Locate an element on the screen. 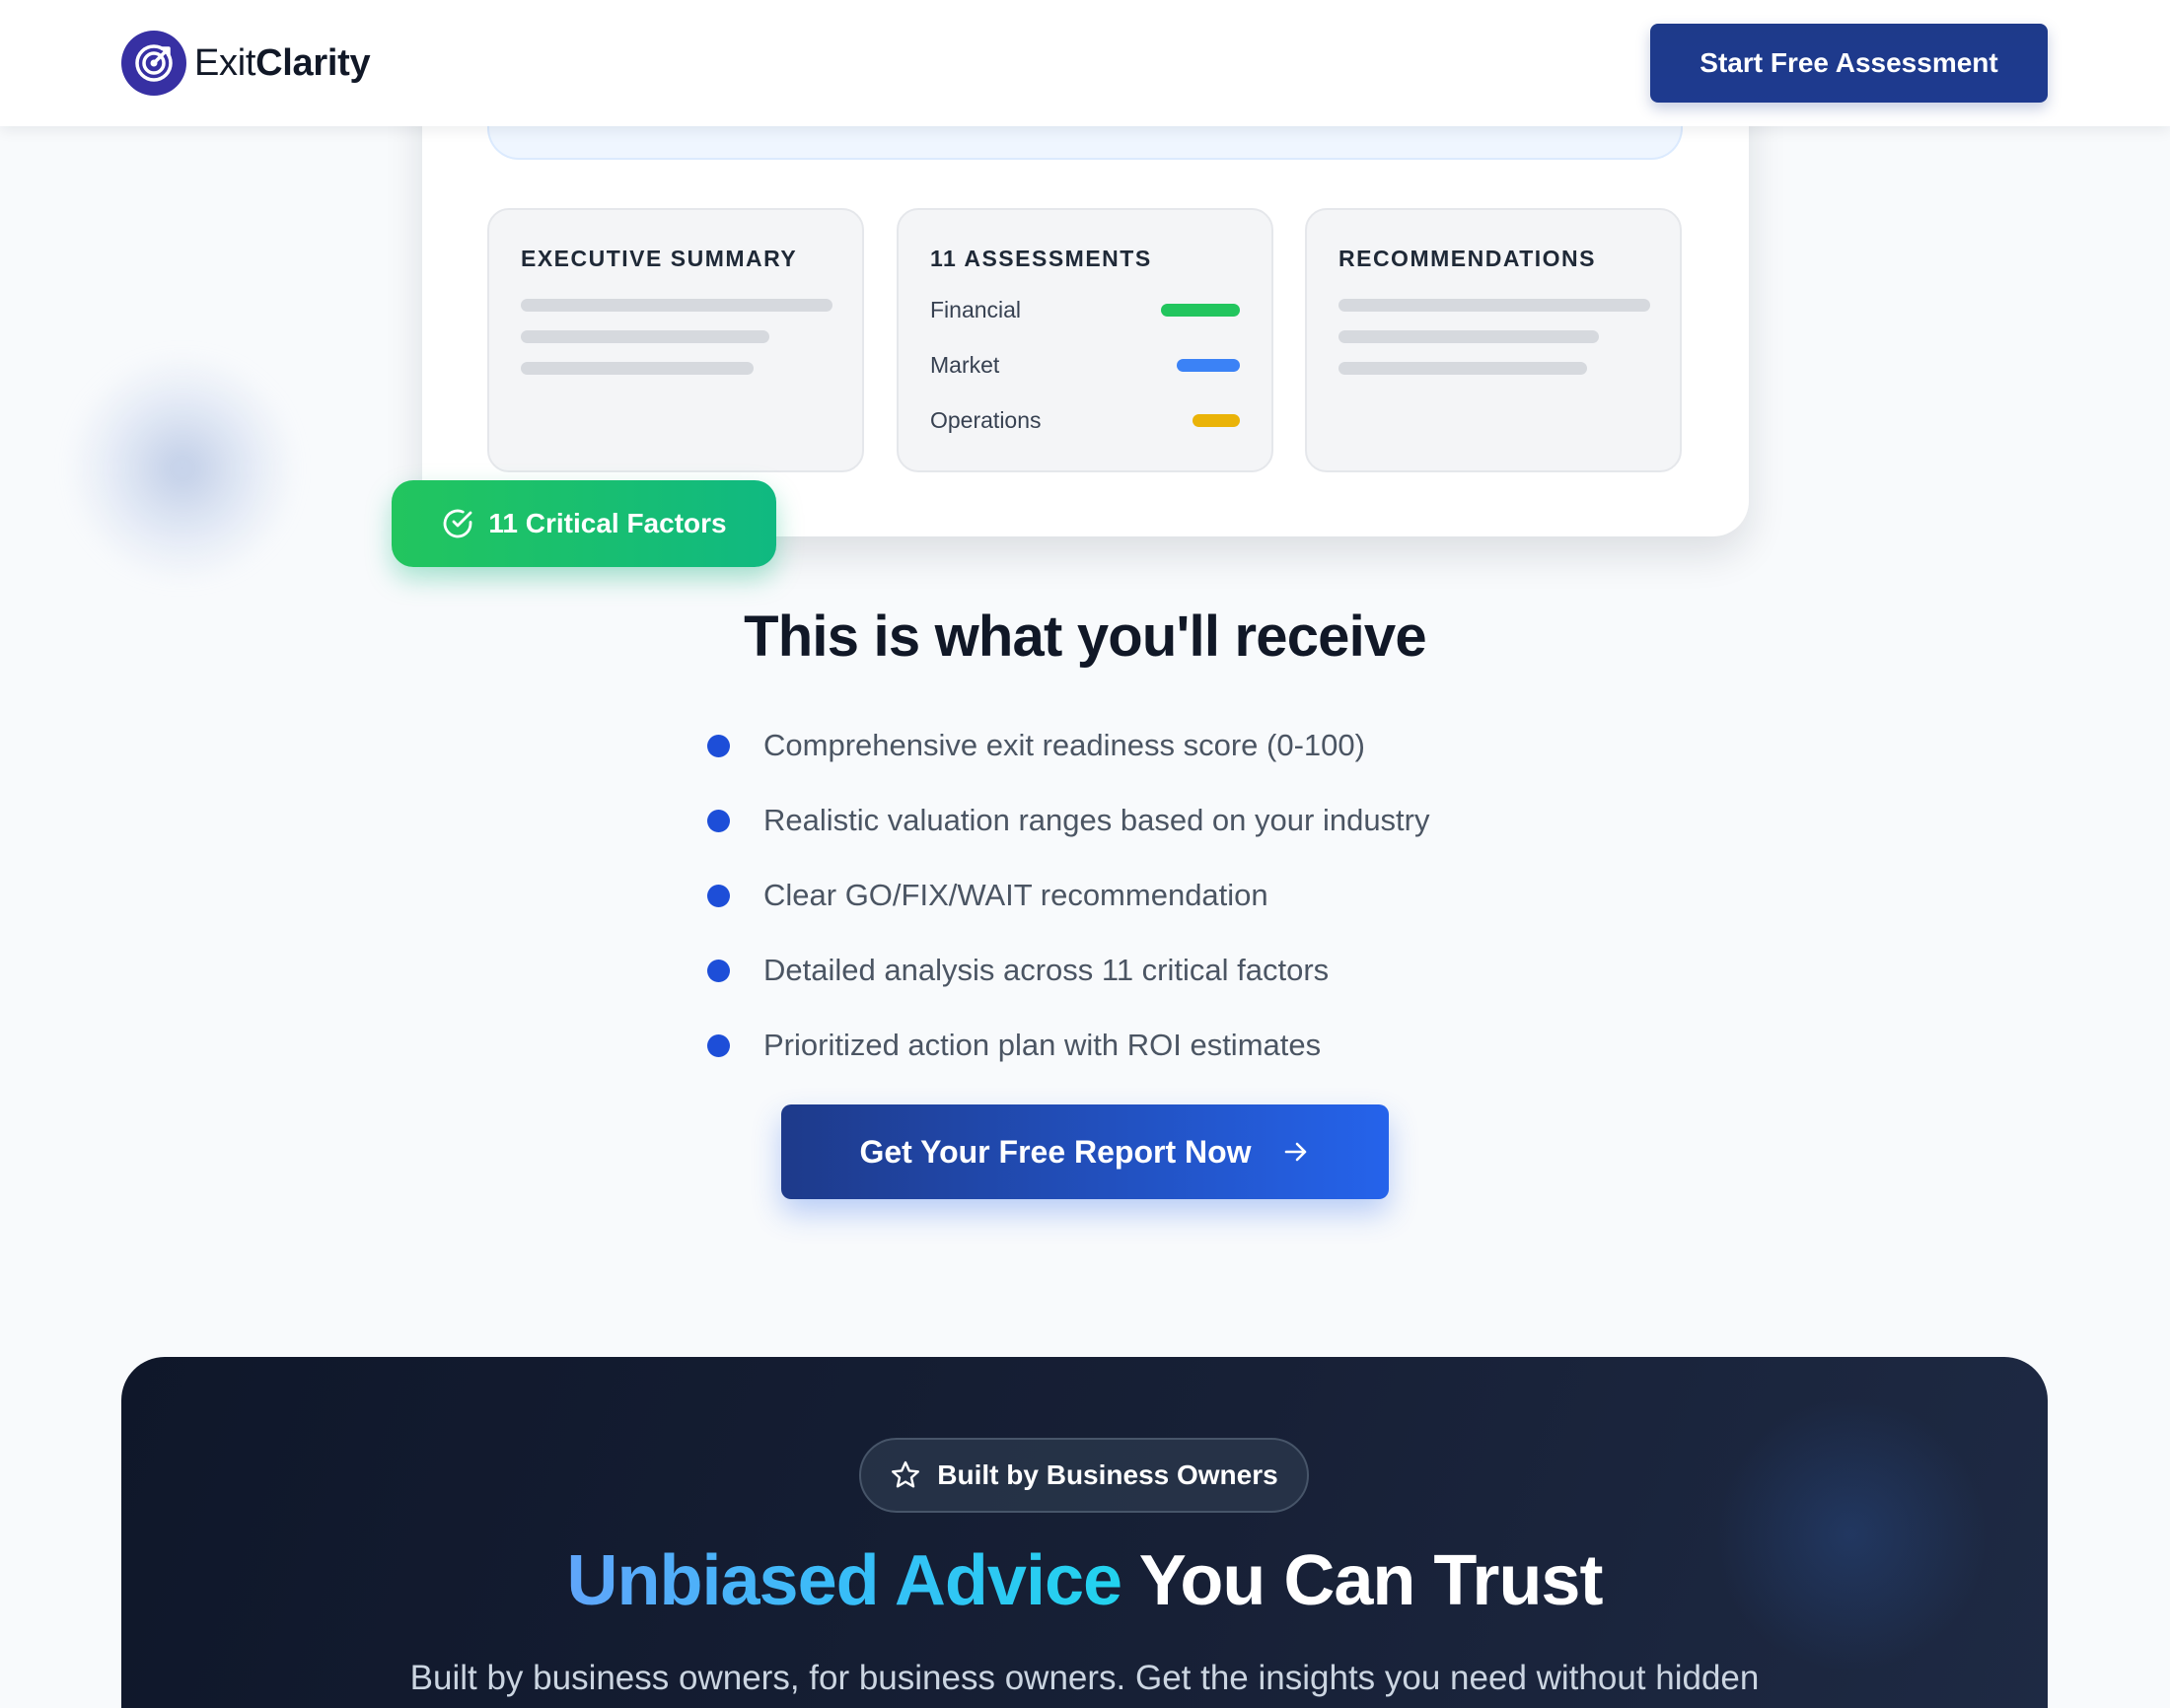  get-report-button: Get Your Free Report Now is located at coordinates (1085, 1151).